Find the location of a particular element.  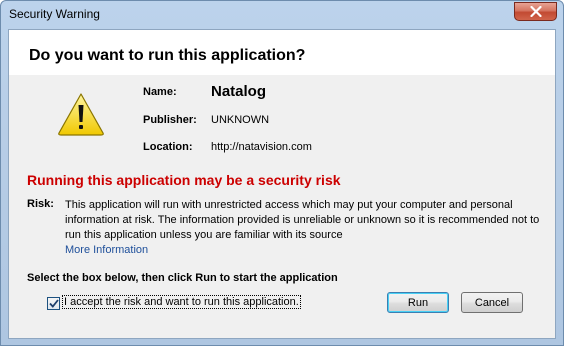

cancel-button: Cancel is located at coordinates (492, 302).